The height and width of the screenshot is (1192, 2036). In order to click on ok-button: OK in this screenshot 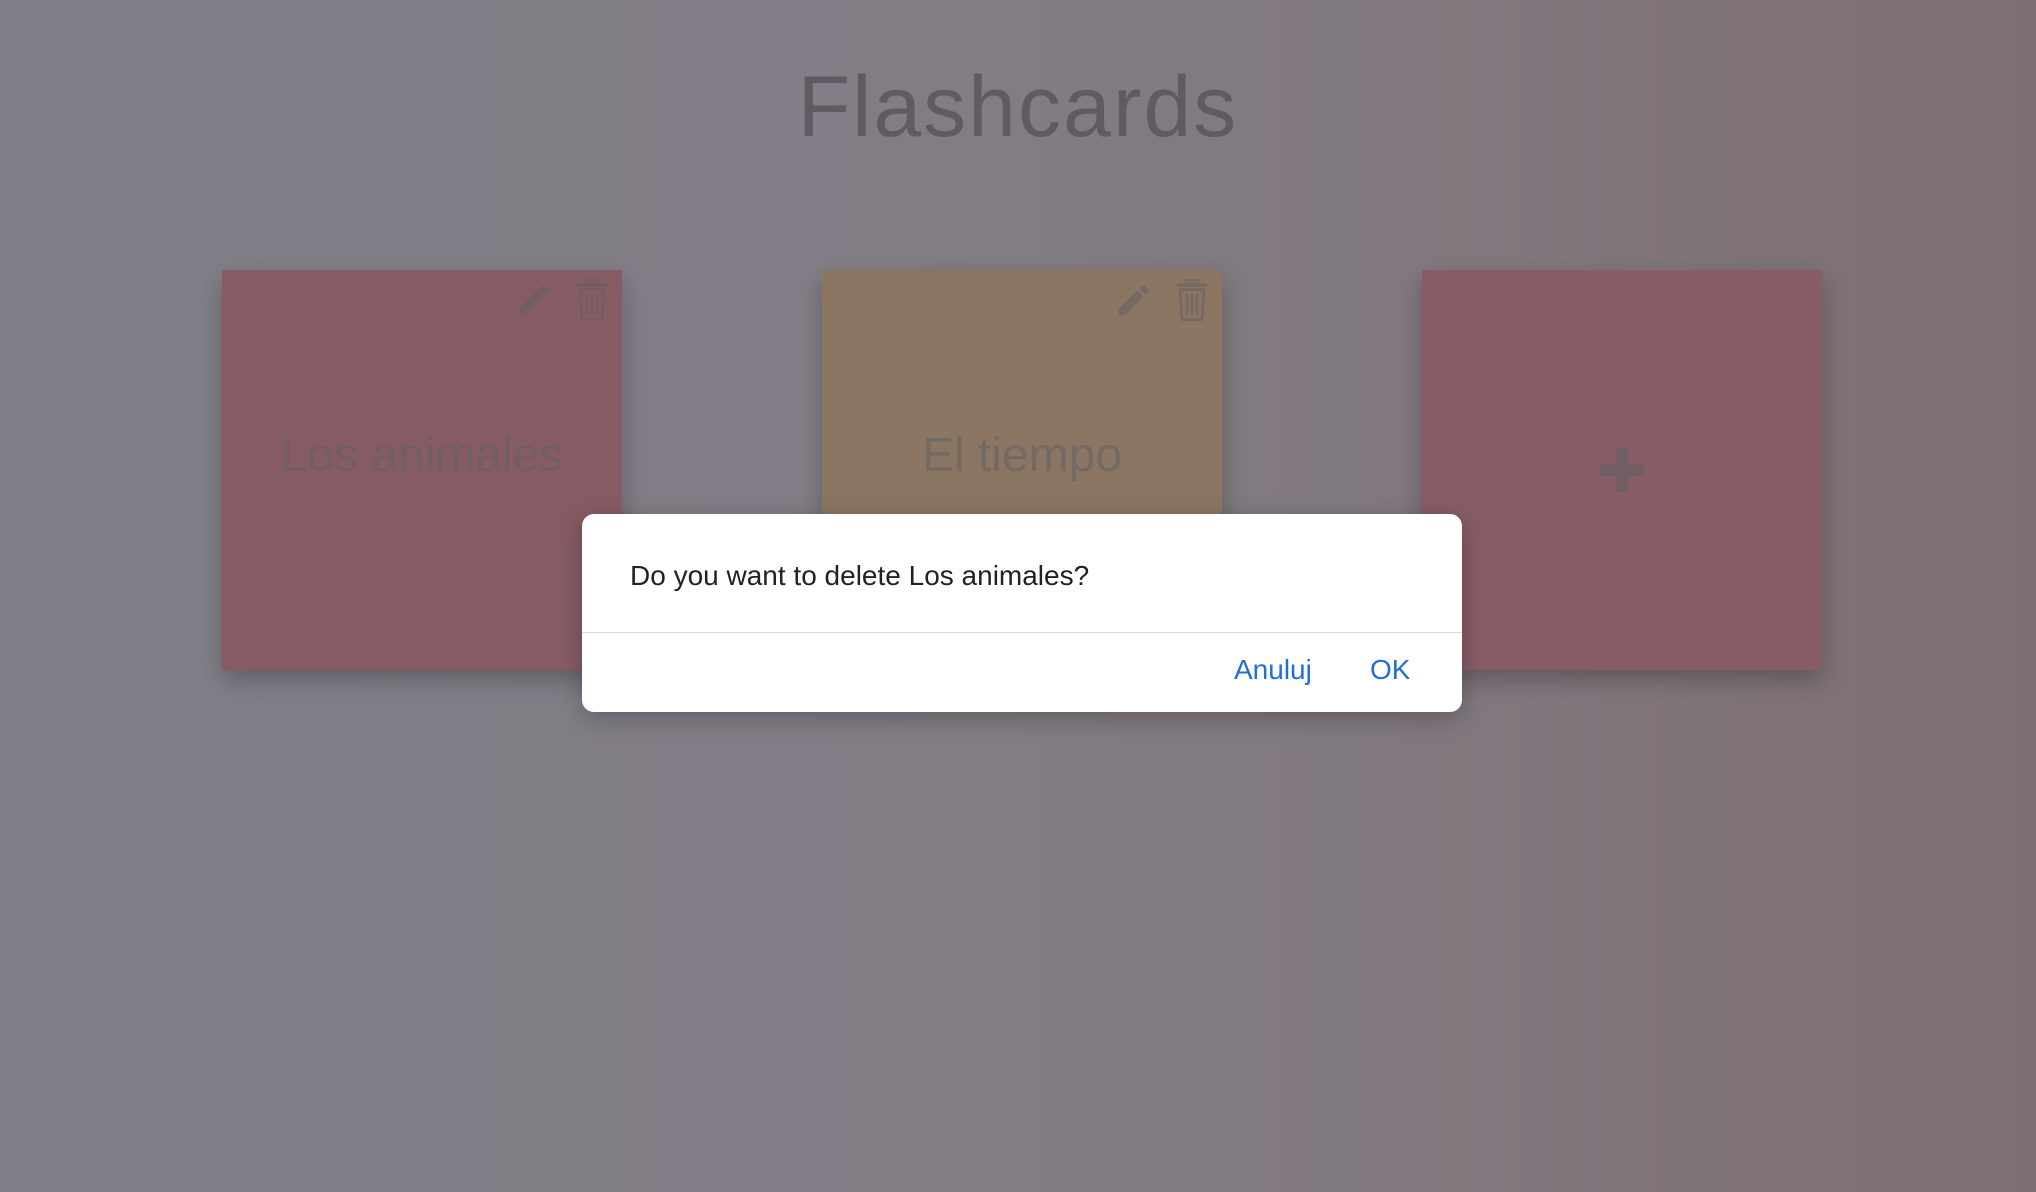, I will do `click(1390, 670)`.